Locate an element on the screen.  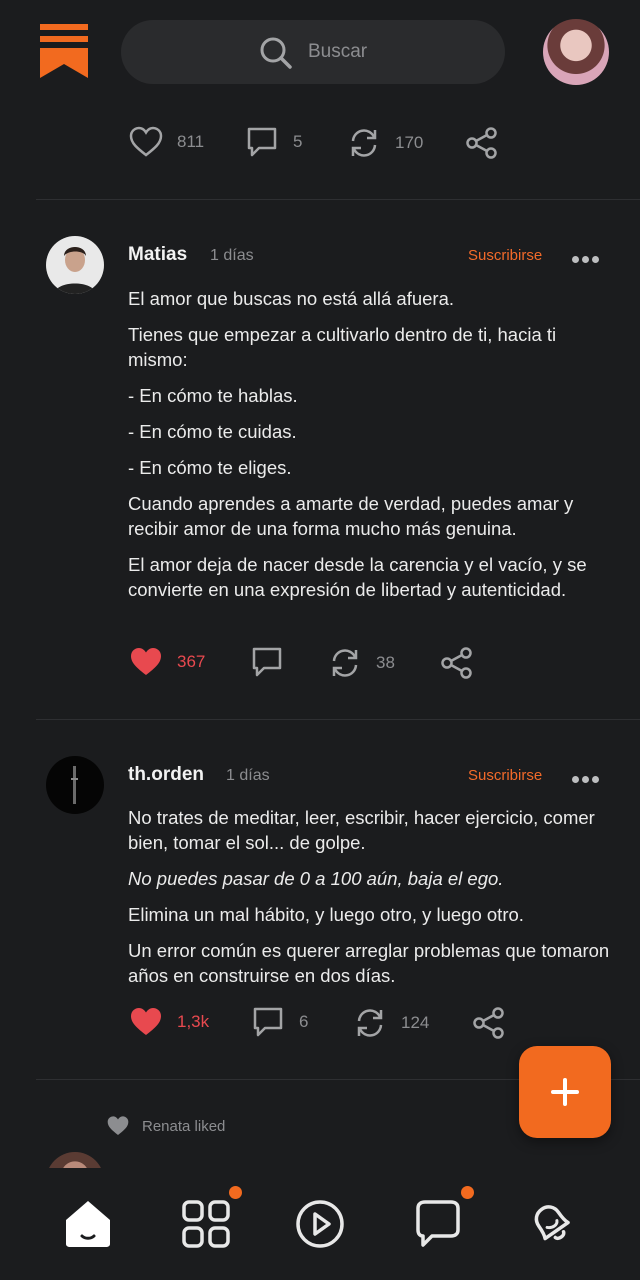
search-icon is located at coordinates (276, 53).